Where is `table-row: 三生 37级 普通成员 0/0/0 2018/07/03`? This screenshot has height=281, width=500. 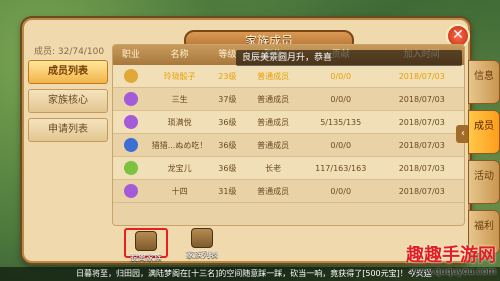 table-row: 三生 37级 普通成员 0/0/0 2018/07/03 is located at coordinates (288, 99).